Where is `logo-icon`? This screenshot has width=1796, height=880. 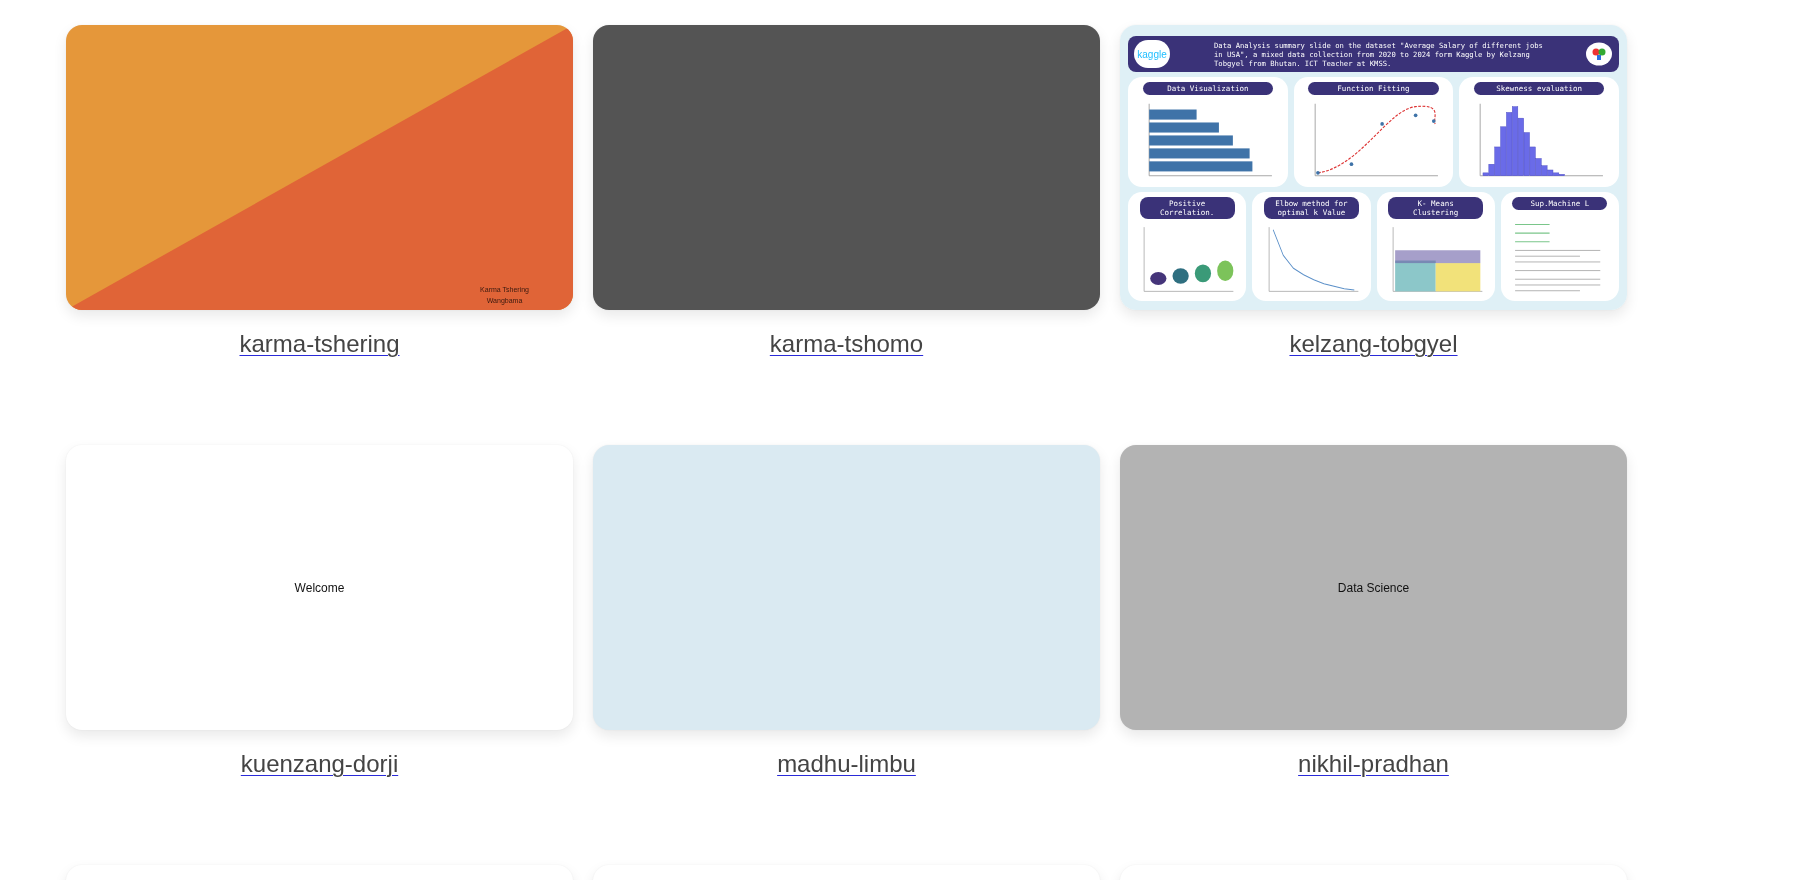 logo-icon is located at coordinates (1599, 54).